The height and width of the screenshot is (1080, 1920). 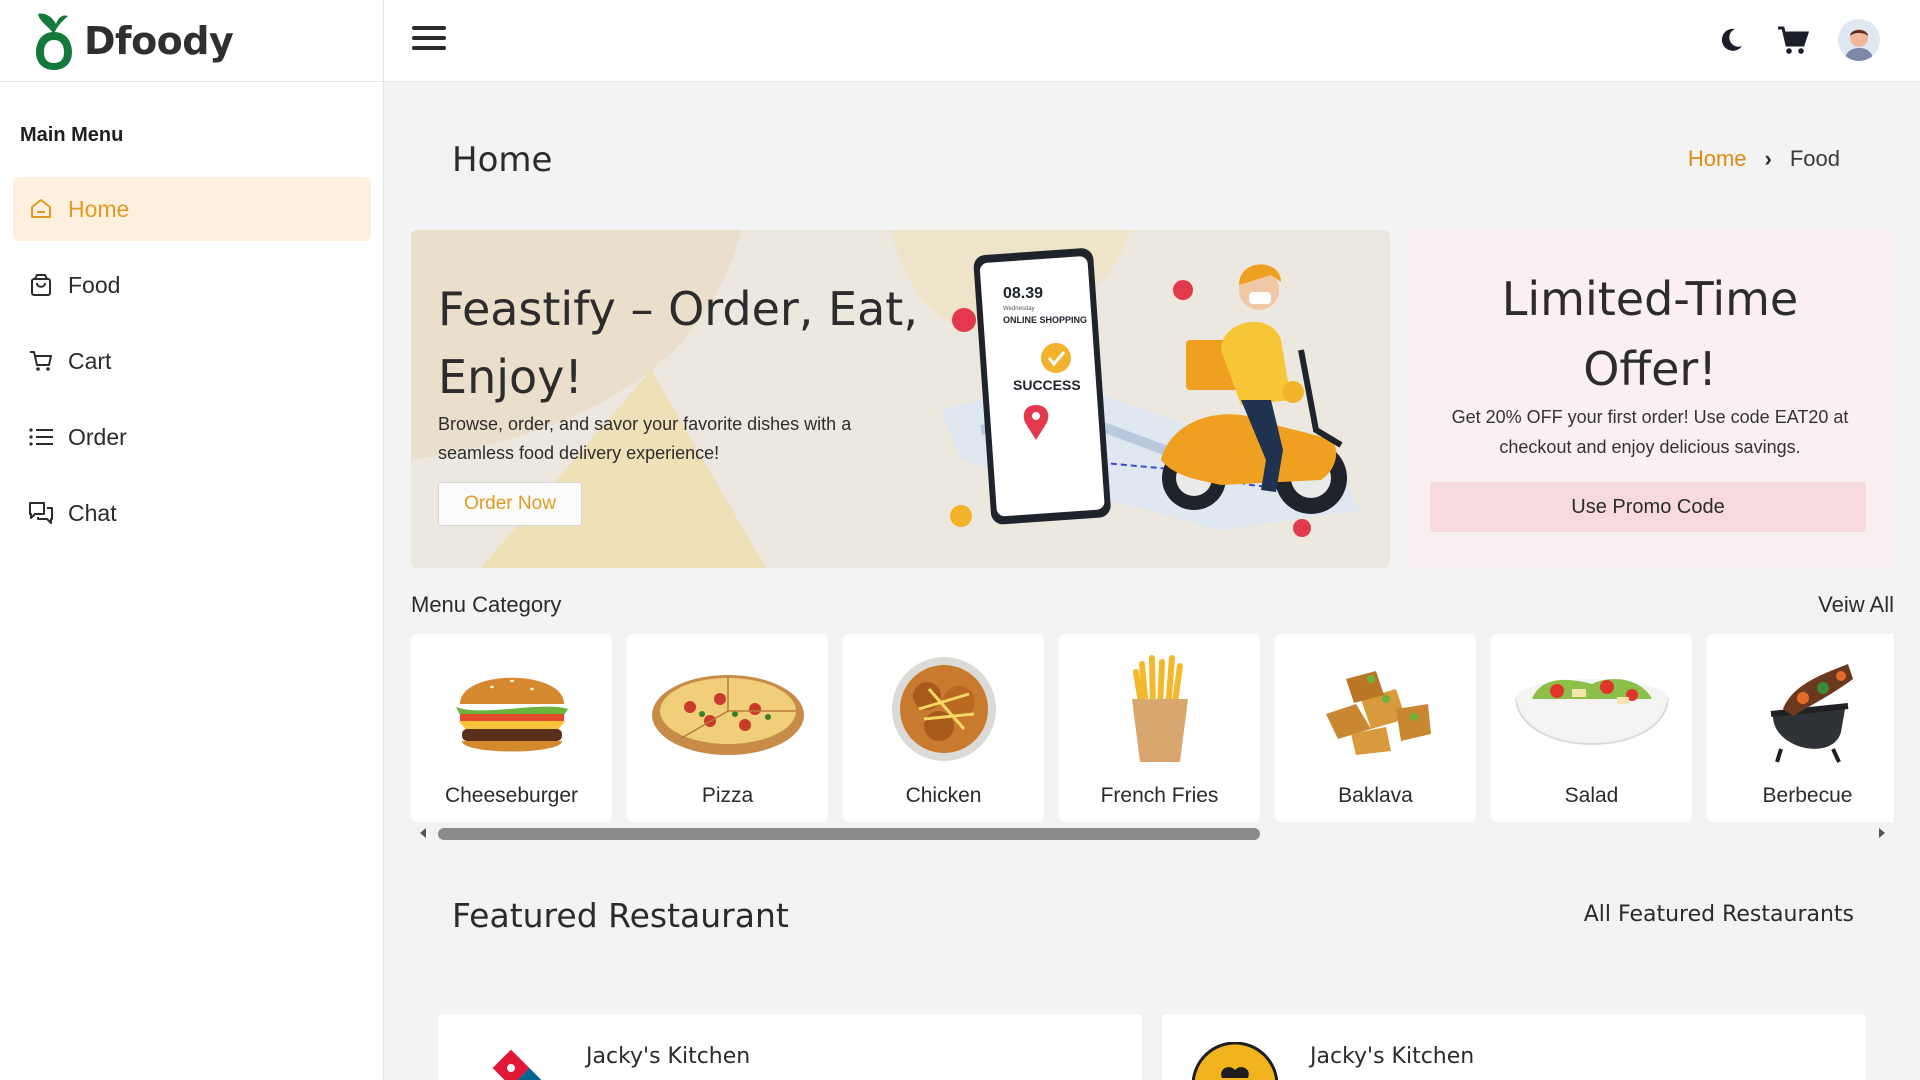 I want to click on fries-icon, so click(x=1159, y=708).